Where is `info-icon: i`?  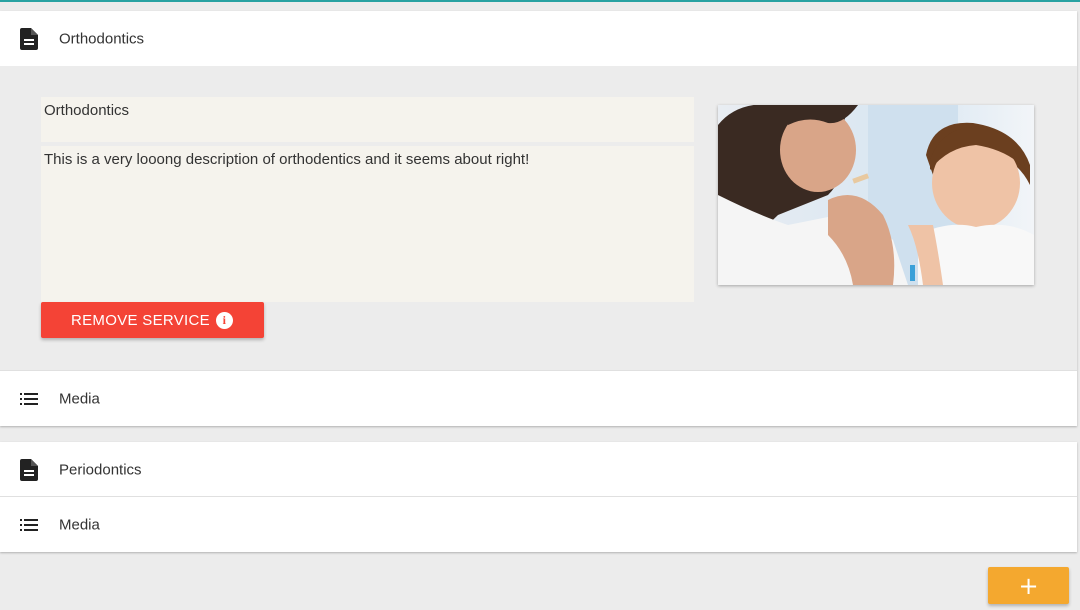
info-icon: i is located at coordinates (224, 320).